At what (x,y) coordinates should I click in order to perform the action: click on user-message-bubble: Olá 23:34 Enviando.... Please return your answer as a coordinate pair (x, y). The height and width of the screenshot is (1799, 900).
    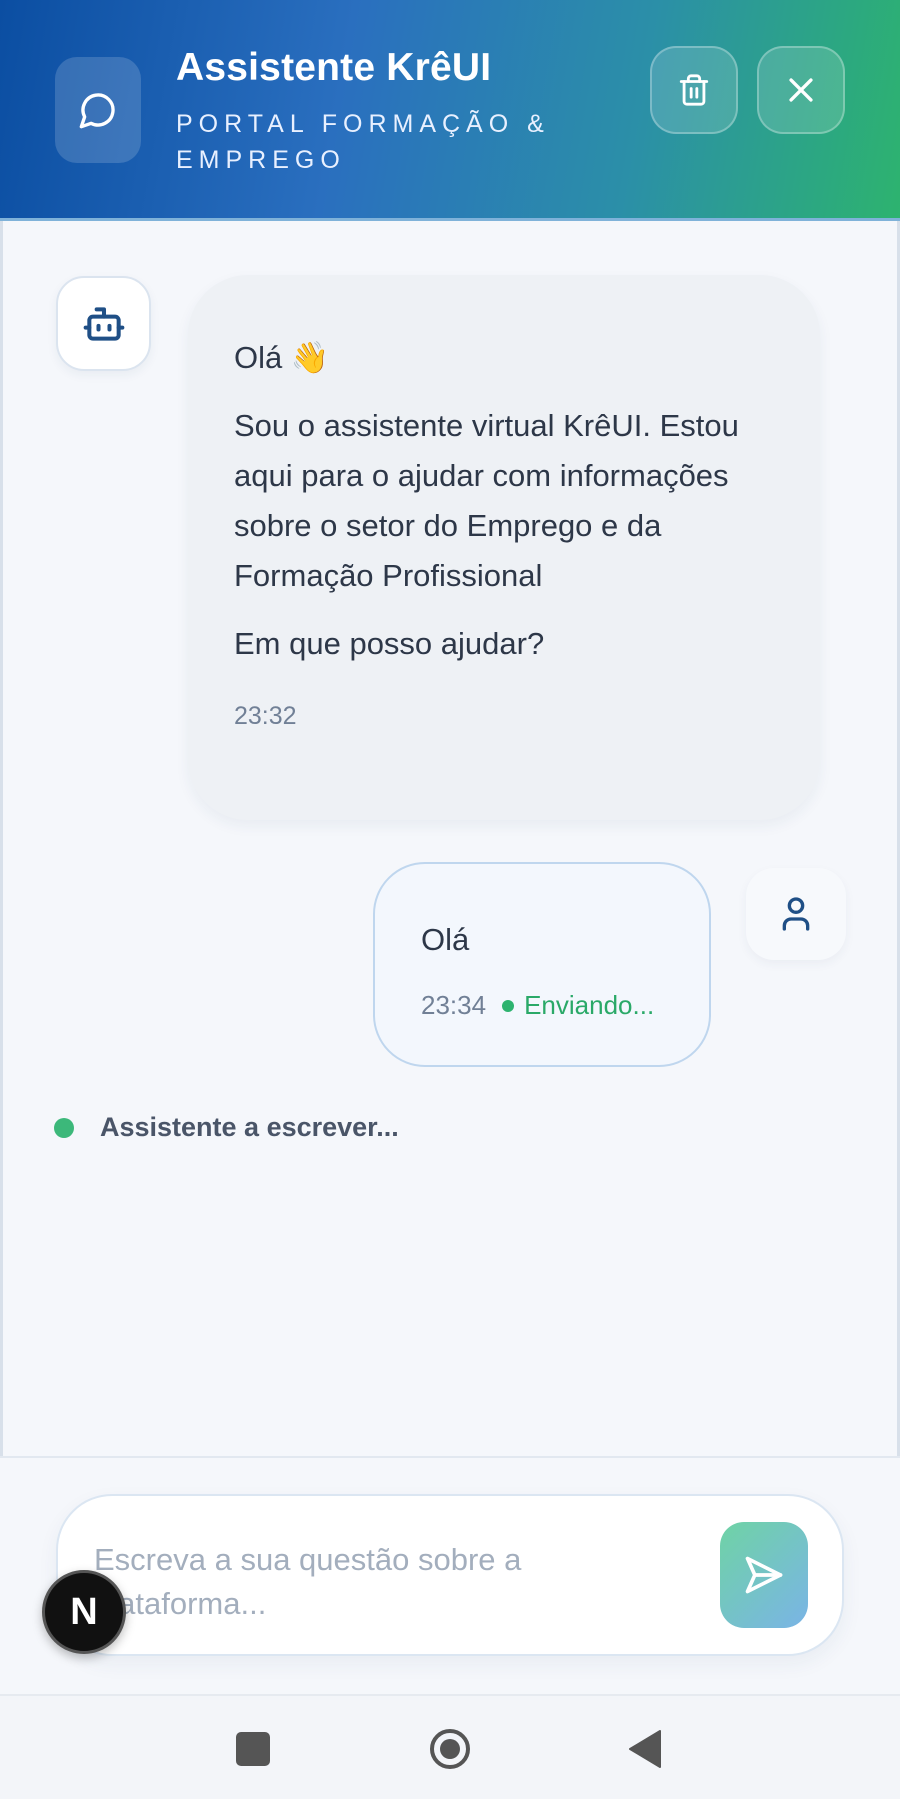
    Looking at the image, I should click on (542, 964).